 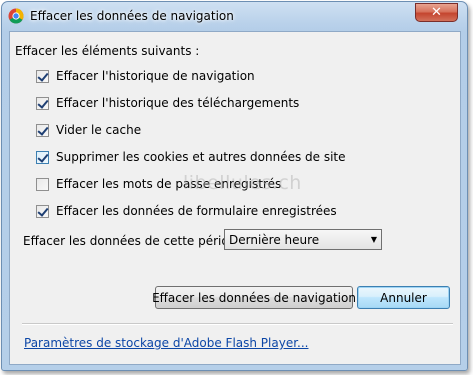 I want to click on watermark: libellules.ch, so click(x=242, y=183).